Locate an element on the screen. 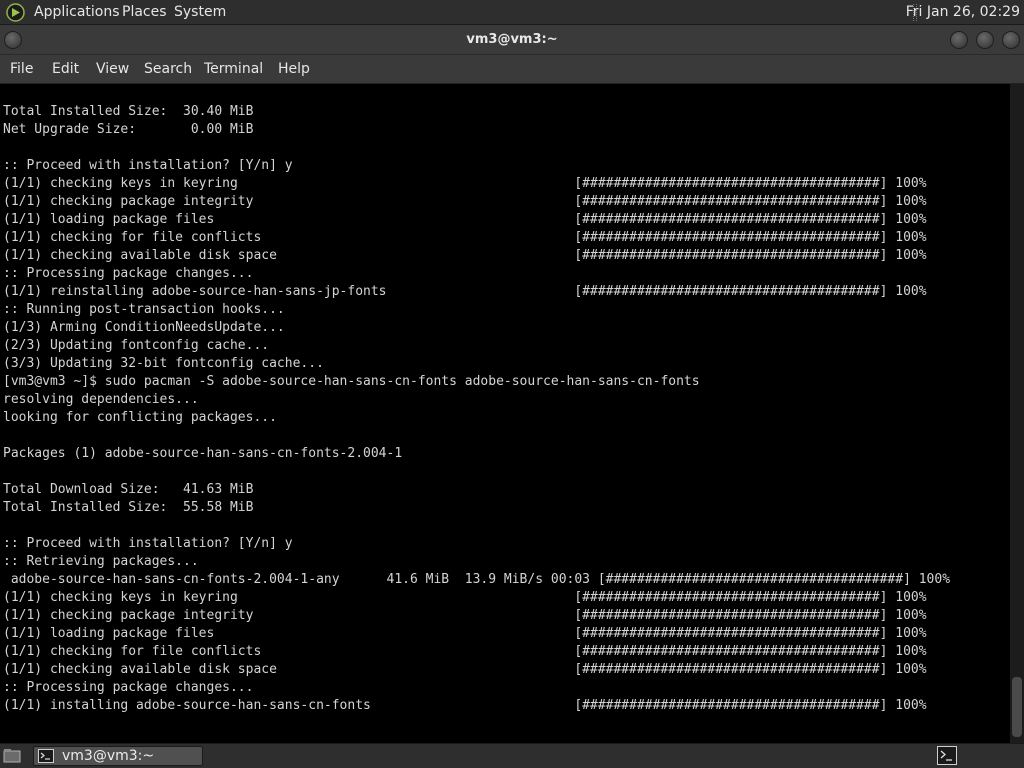 Image resolution: width=1024 pixels, height=768 pixels. scrollbar-thumb is located at coordinates (1017, 707).